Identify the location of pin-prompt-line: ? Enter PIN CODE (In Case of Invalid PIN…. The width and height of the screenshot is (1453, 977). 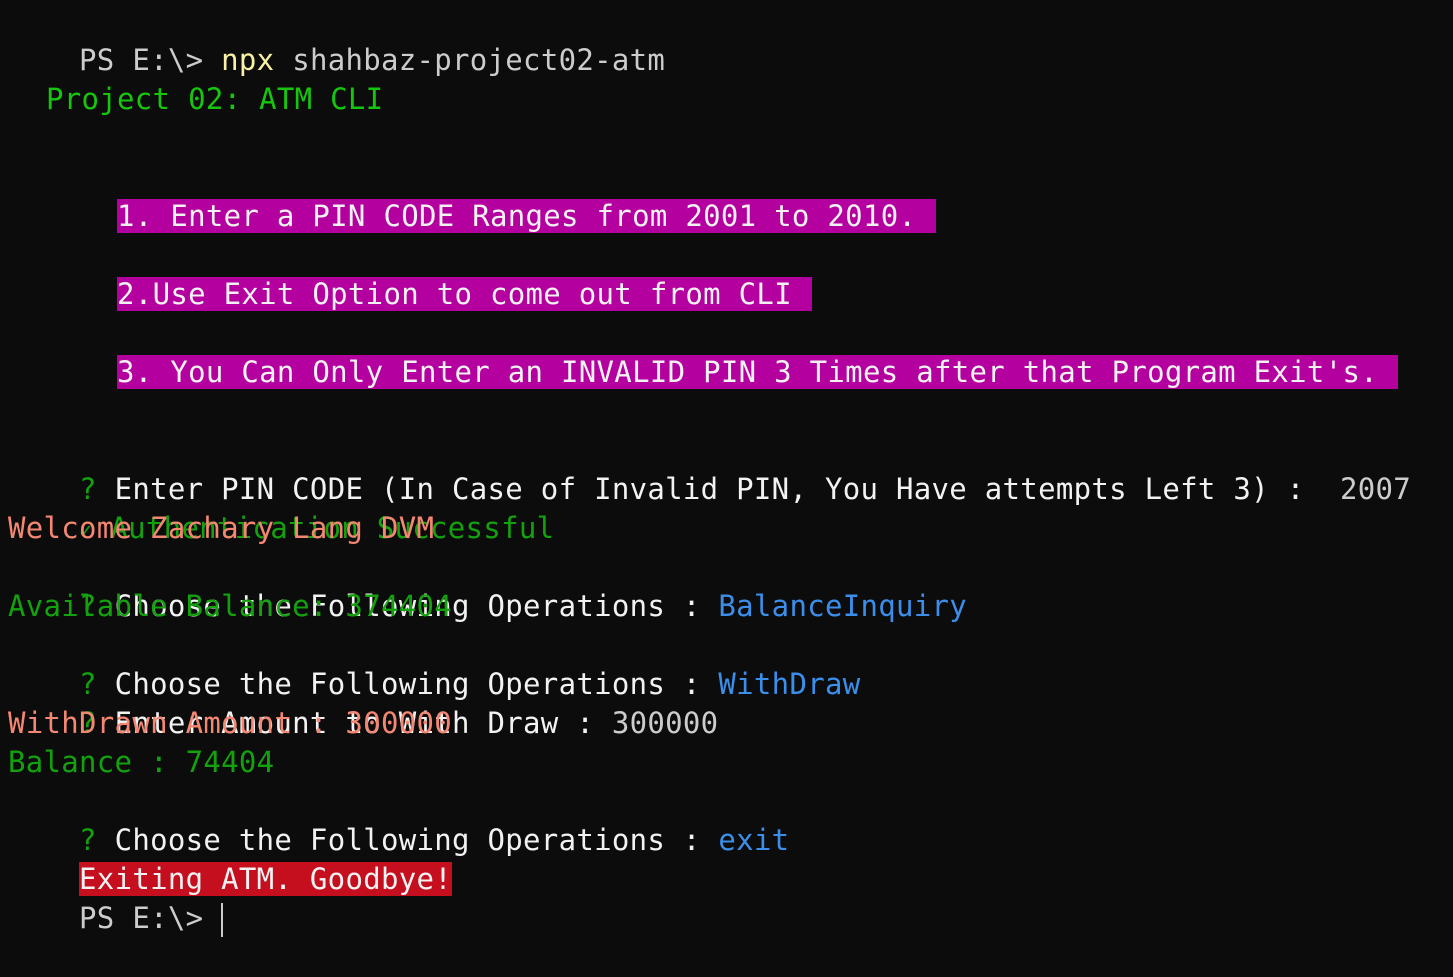
(709, 468).